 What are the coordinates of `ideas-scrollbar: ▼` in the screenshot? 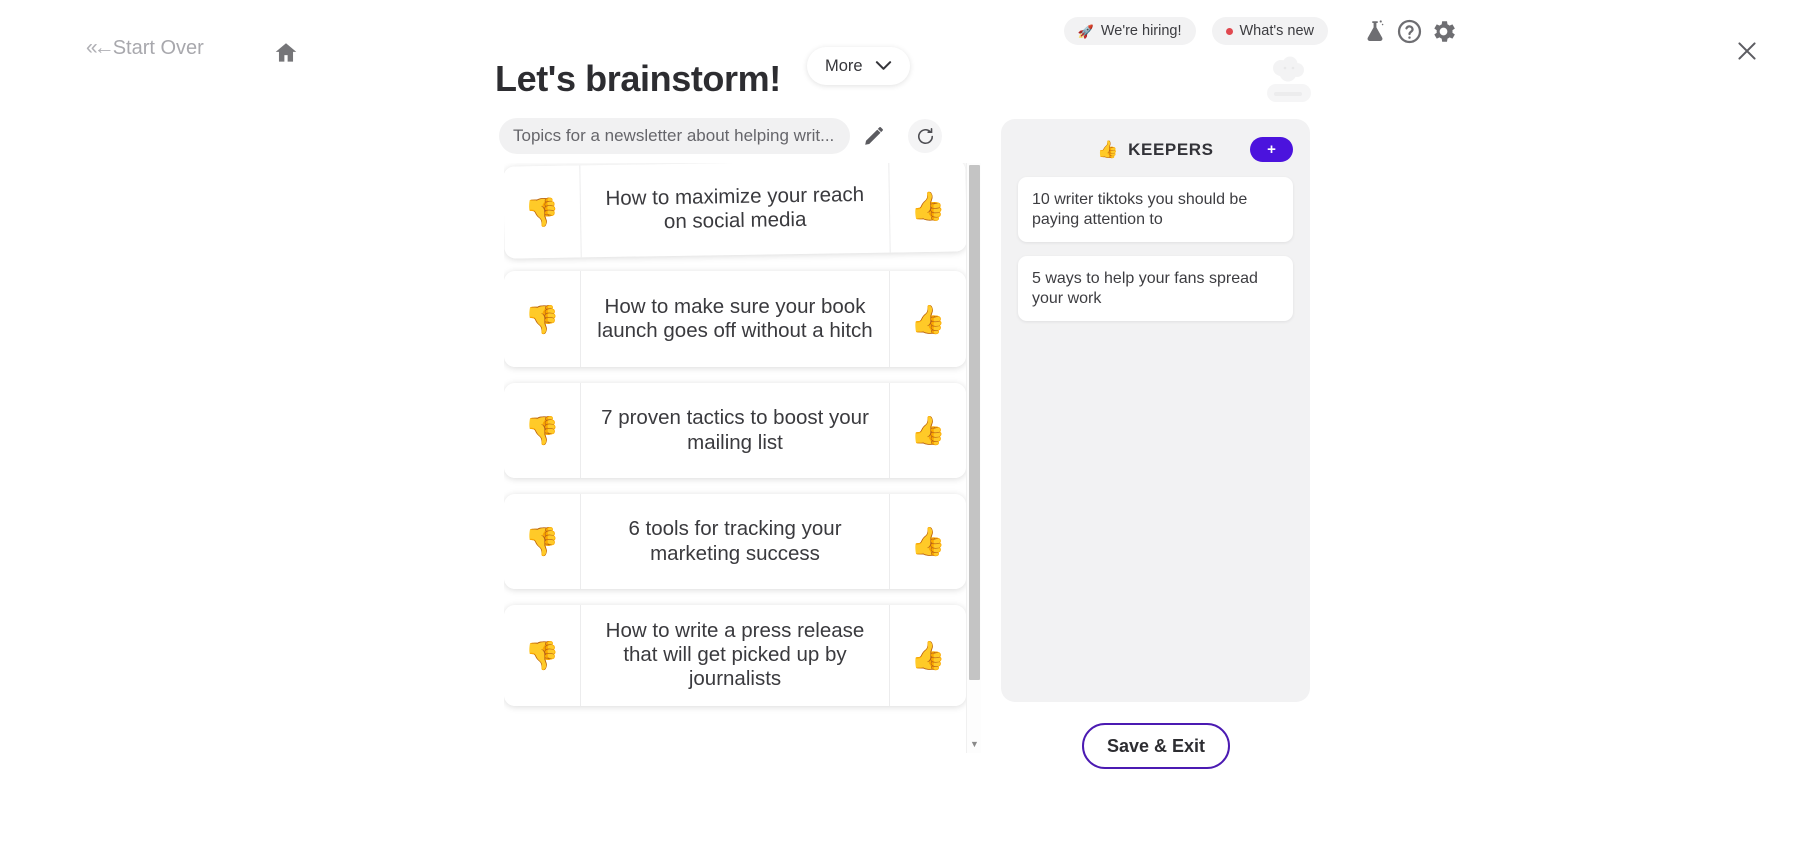 It's located at (973, 458).